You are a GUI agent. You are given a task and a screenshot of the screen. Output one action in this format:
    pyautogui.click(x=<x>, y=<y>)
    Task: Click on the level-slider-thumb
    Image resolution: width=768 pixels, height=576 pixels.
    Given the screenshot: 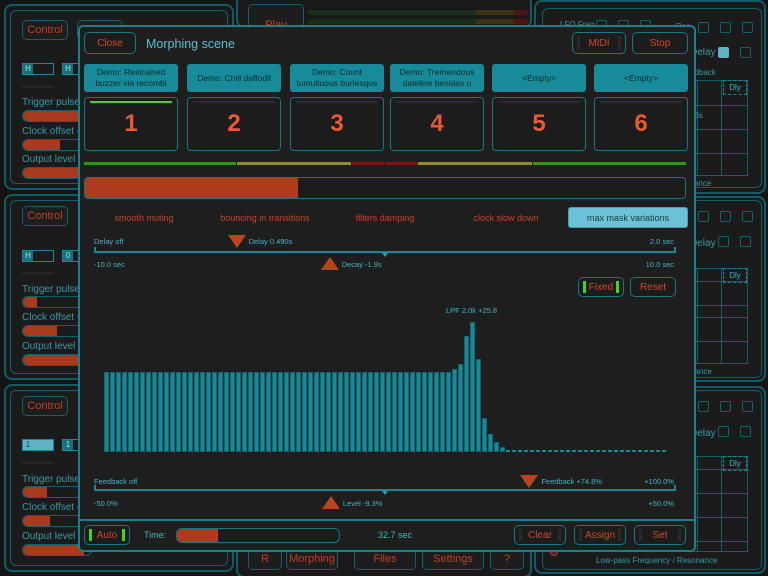 What is the action you would take?
    pyautogui.click(x=330, y=502)
    